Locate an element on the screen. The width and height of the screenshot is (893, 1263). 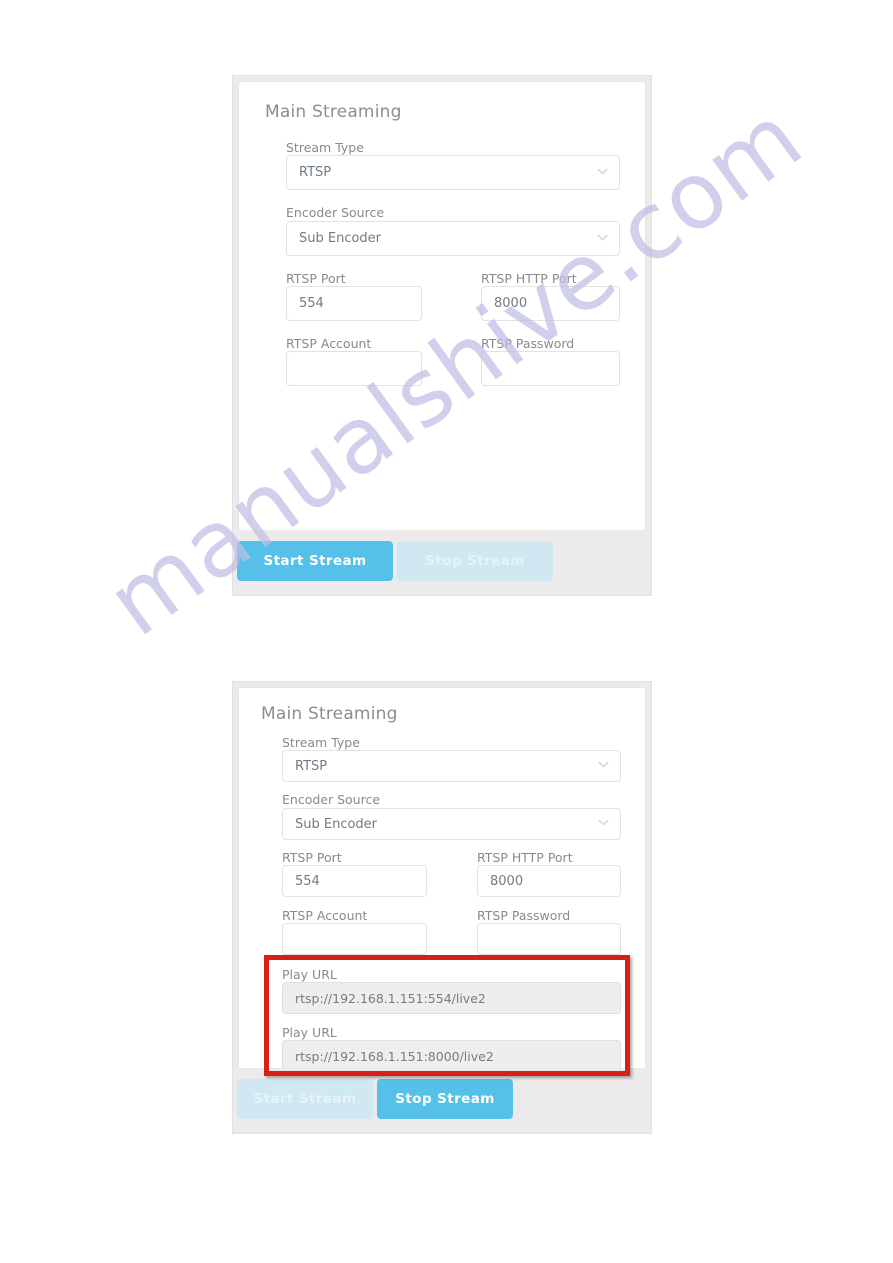
play-url-2-value: rtsp://192.168.1.151:8000/live2 is located at coordinates (394, 1056).